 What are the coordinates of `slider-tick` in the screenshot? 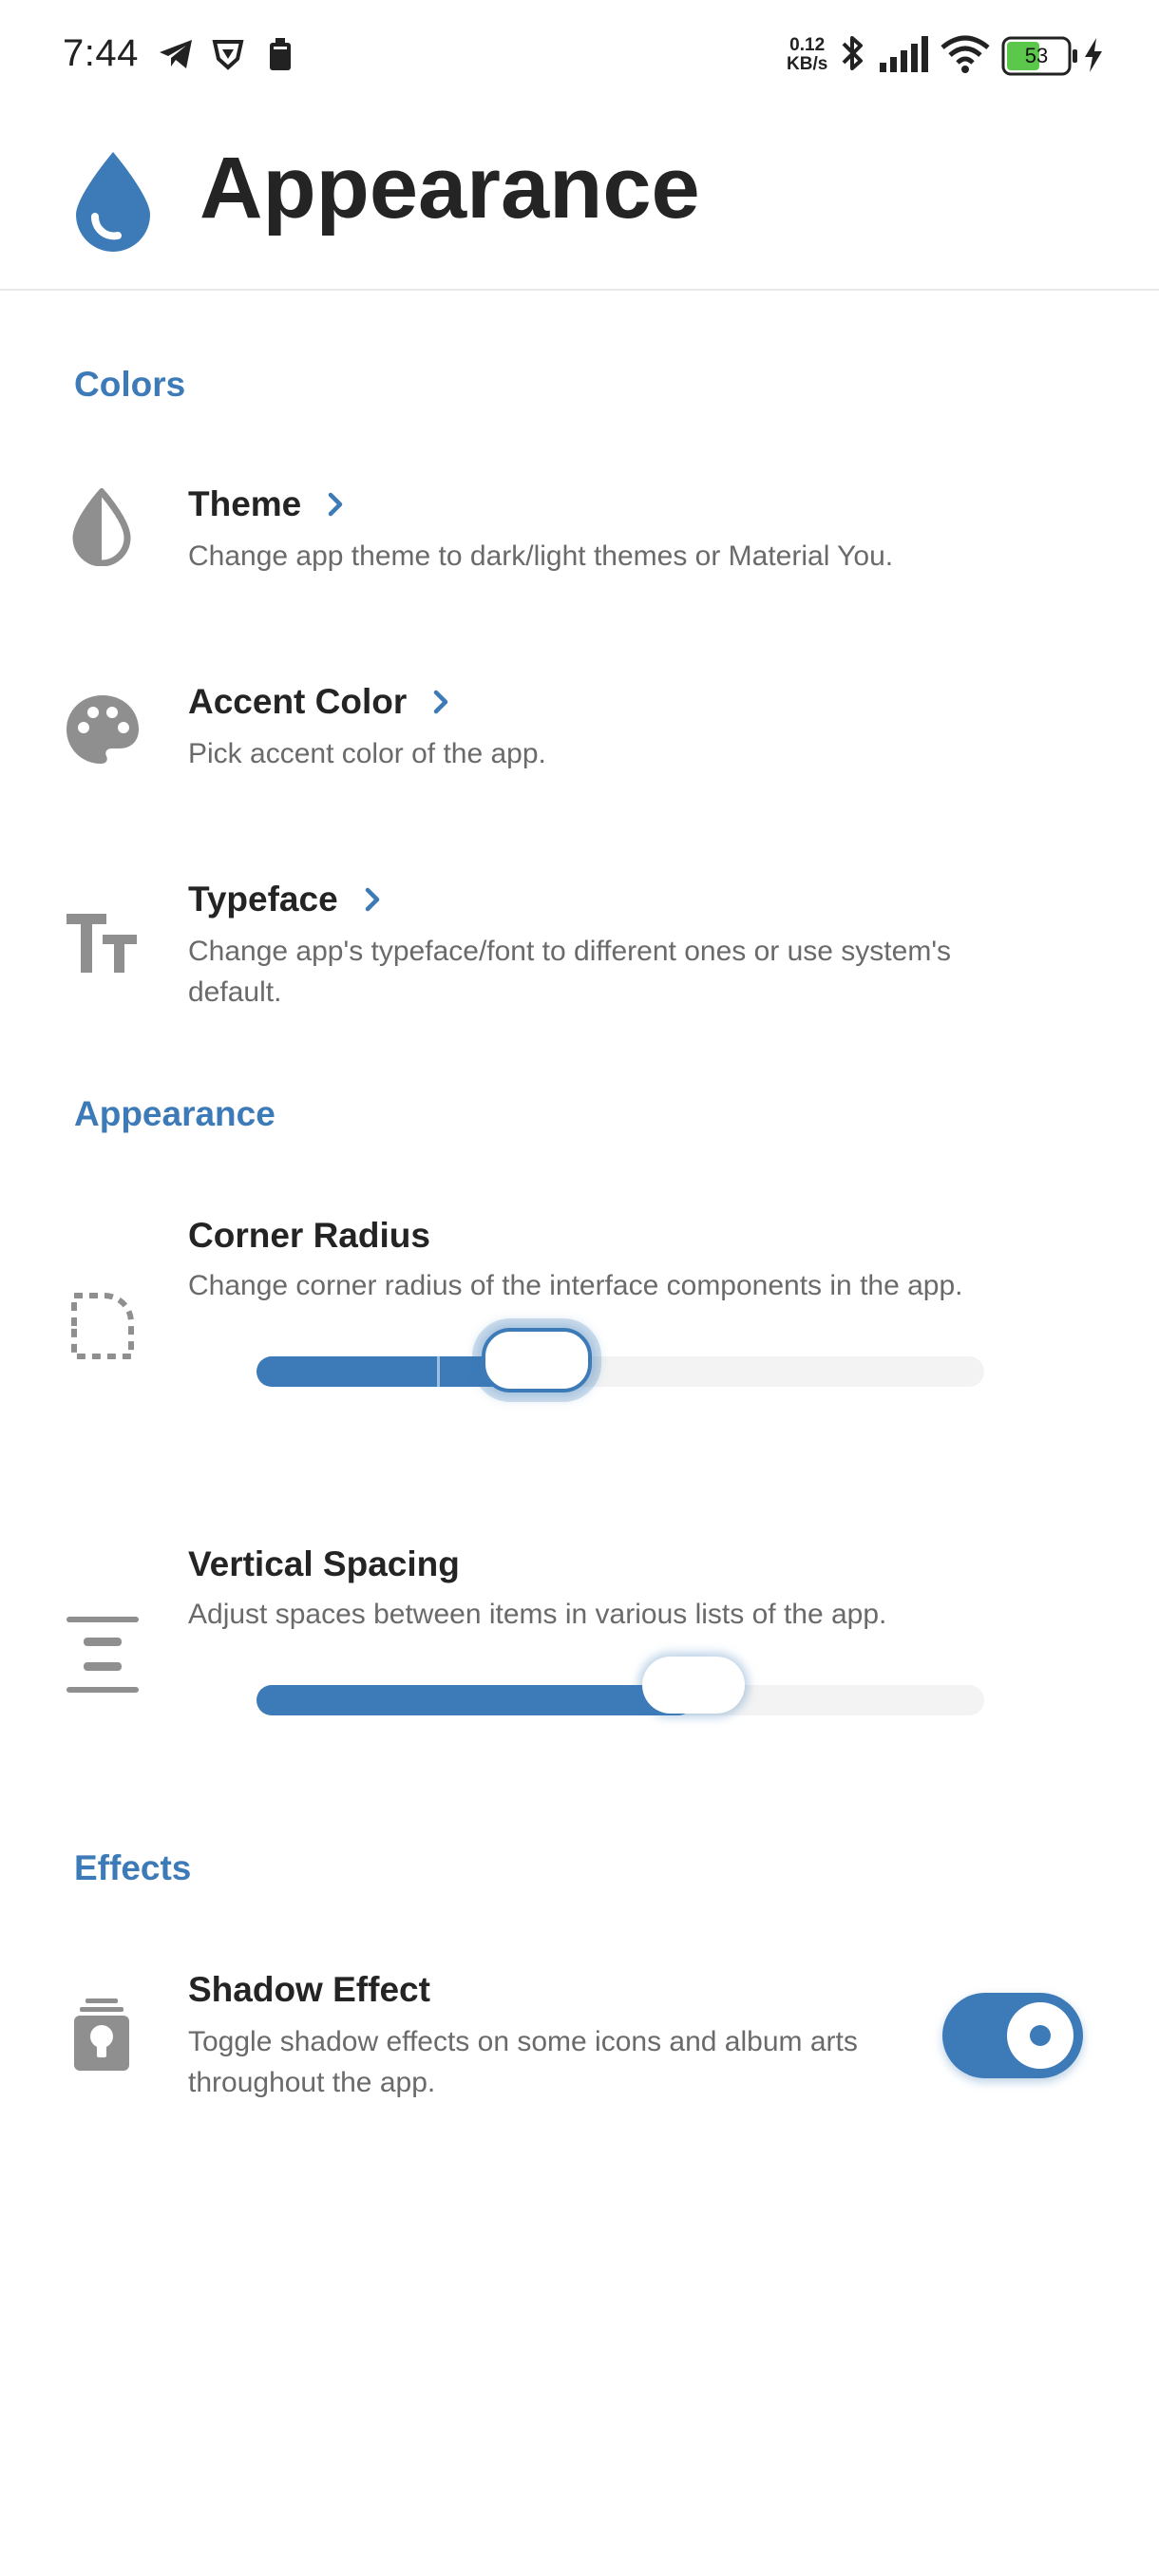 It's located at (438, 1371).